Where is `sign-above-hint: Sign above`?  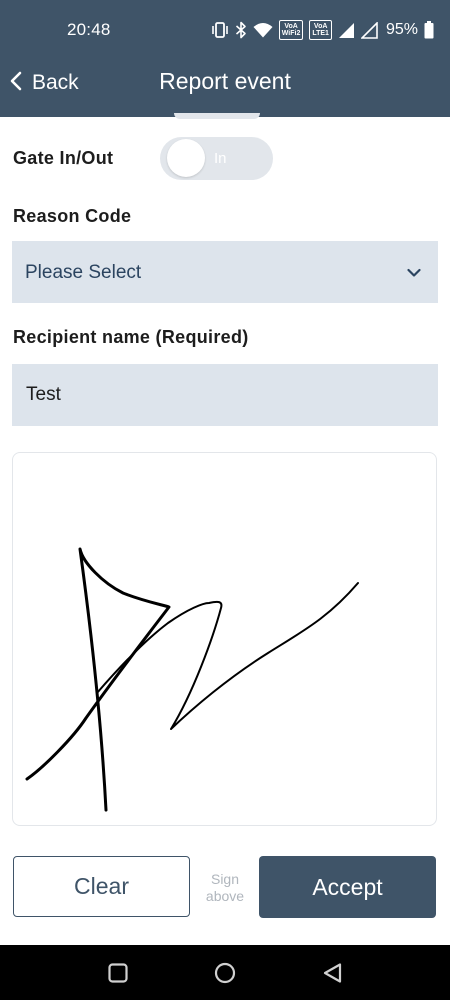 sign-above-hint: Sign above is located at coordinates (225, 887).